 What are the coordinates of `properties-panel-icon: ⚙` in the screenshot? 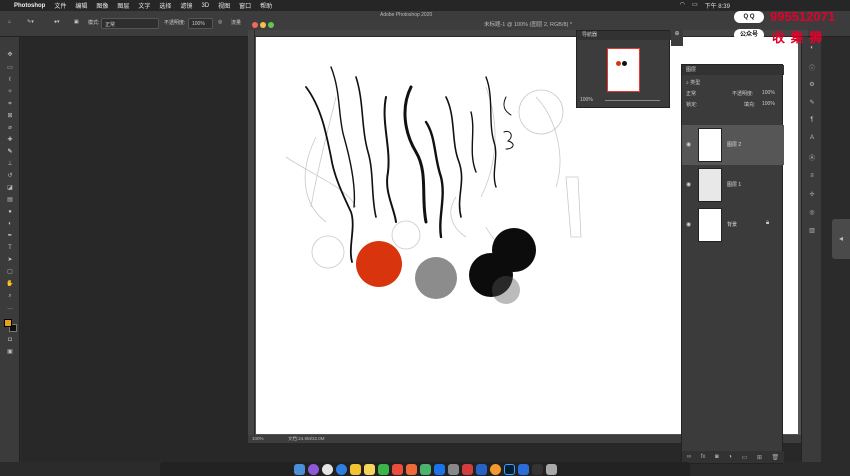 It's located at (812, 84).